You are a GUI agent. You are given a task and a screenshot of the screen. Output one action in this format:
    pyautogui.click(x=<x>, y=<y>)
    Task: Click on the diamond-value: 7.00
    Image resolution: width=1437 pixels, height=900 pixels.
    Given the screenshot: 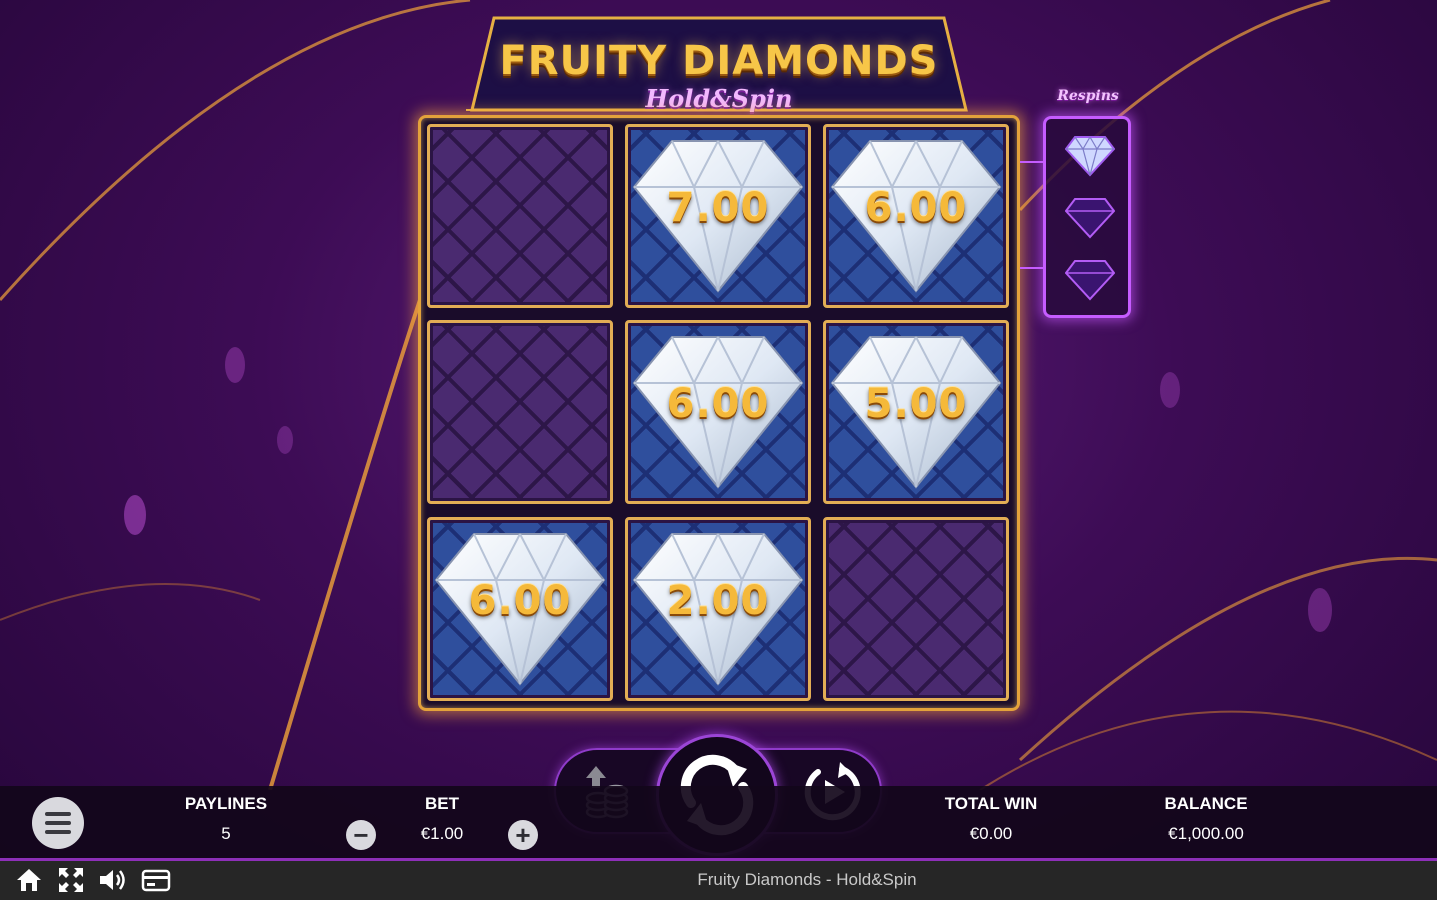 What is the action you would take?
    pyautogui.click(x=718, y=208)
    